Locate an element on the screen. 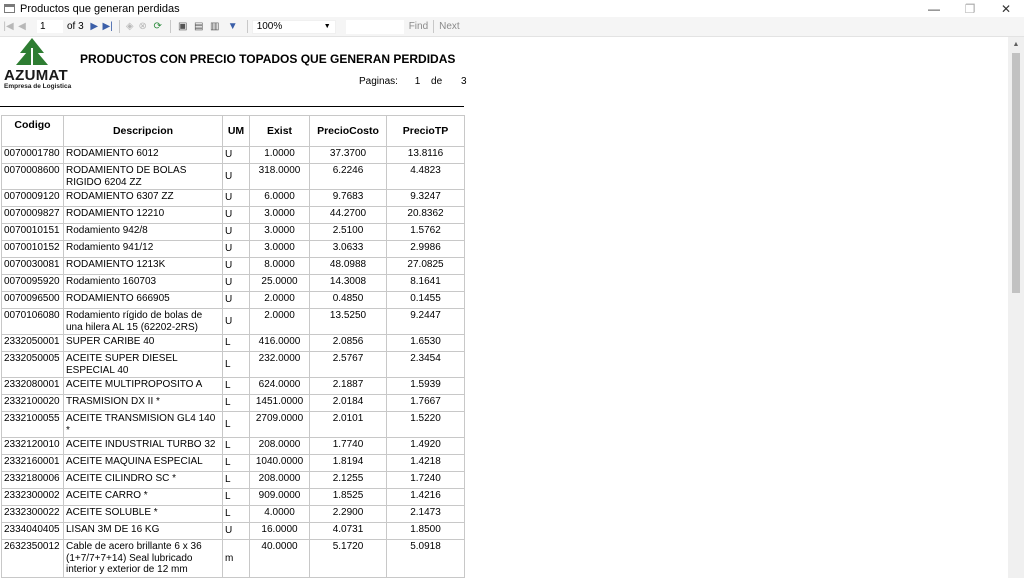  table-cell: 0.1455 is located at coordinates (425, 300).